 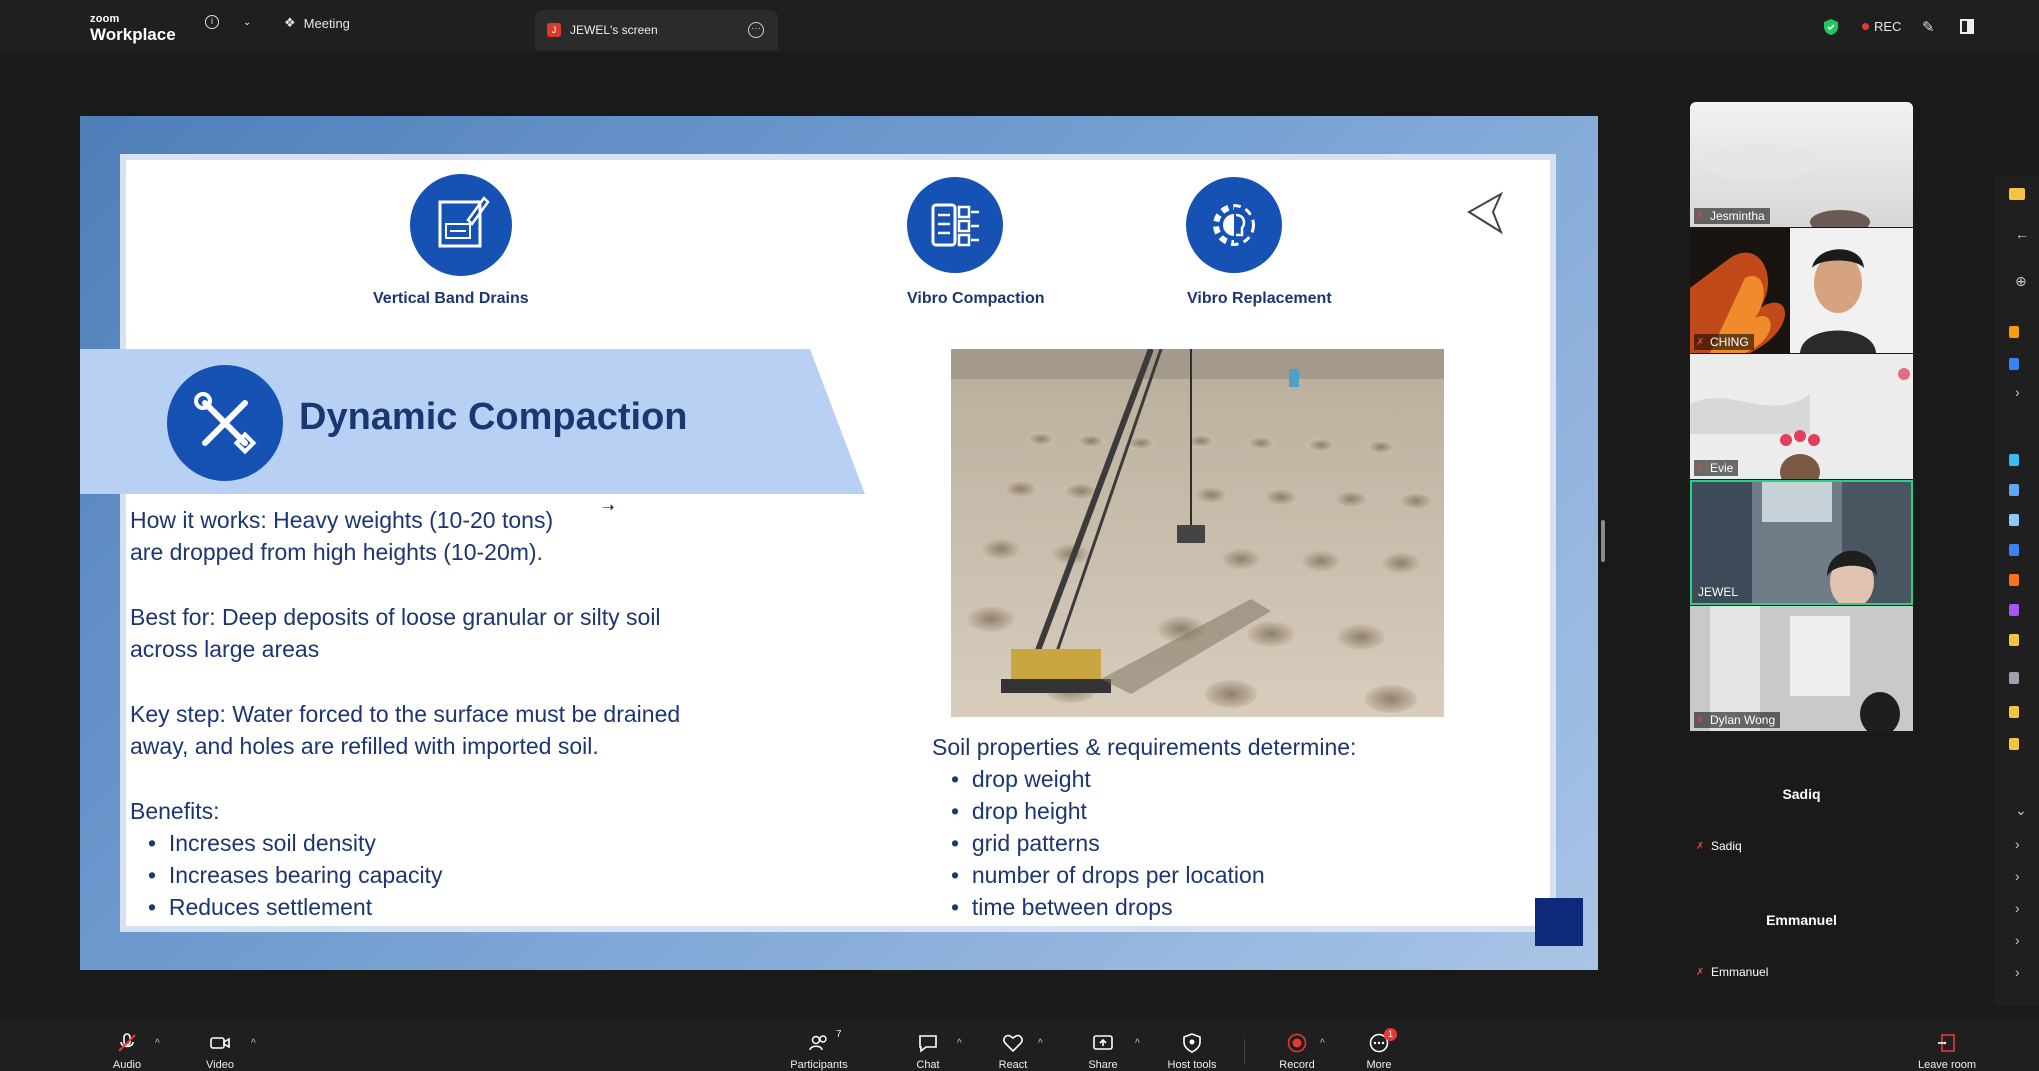 I want to click on record-label: Record, so click(x=1297, y=1065).